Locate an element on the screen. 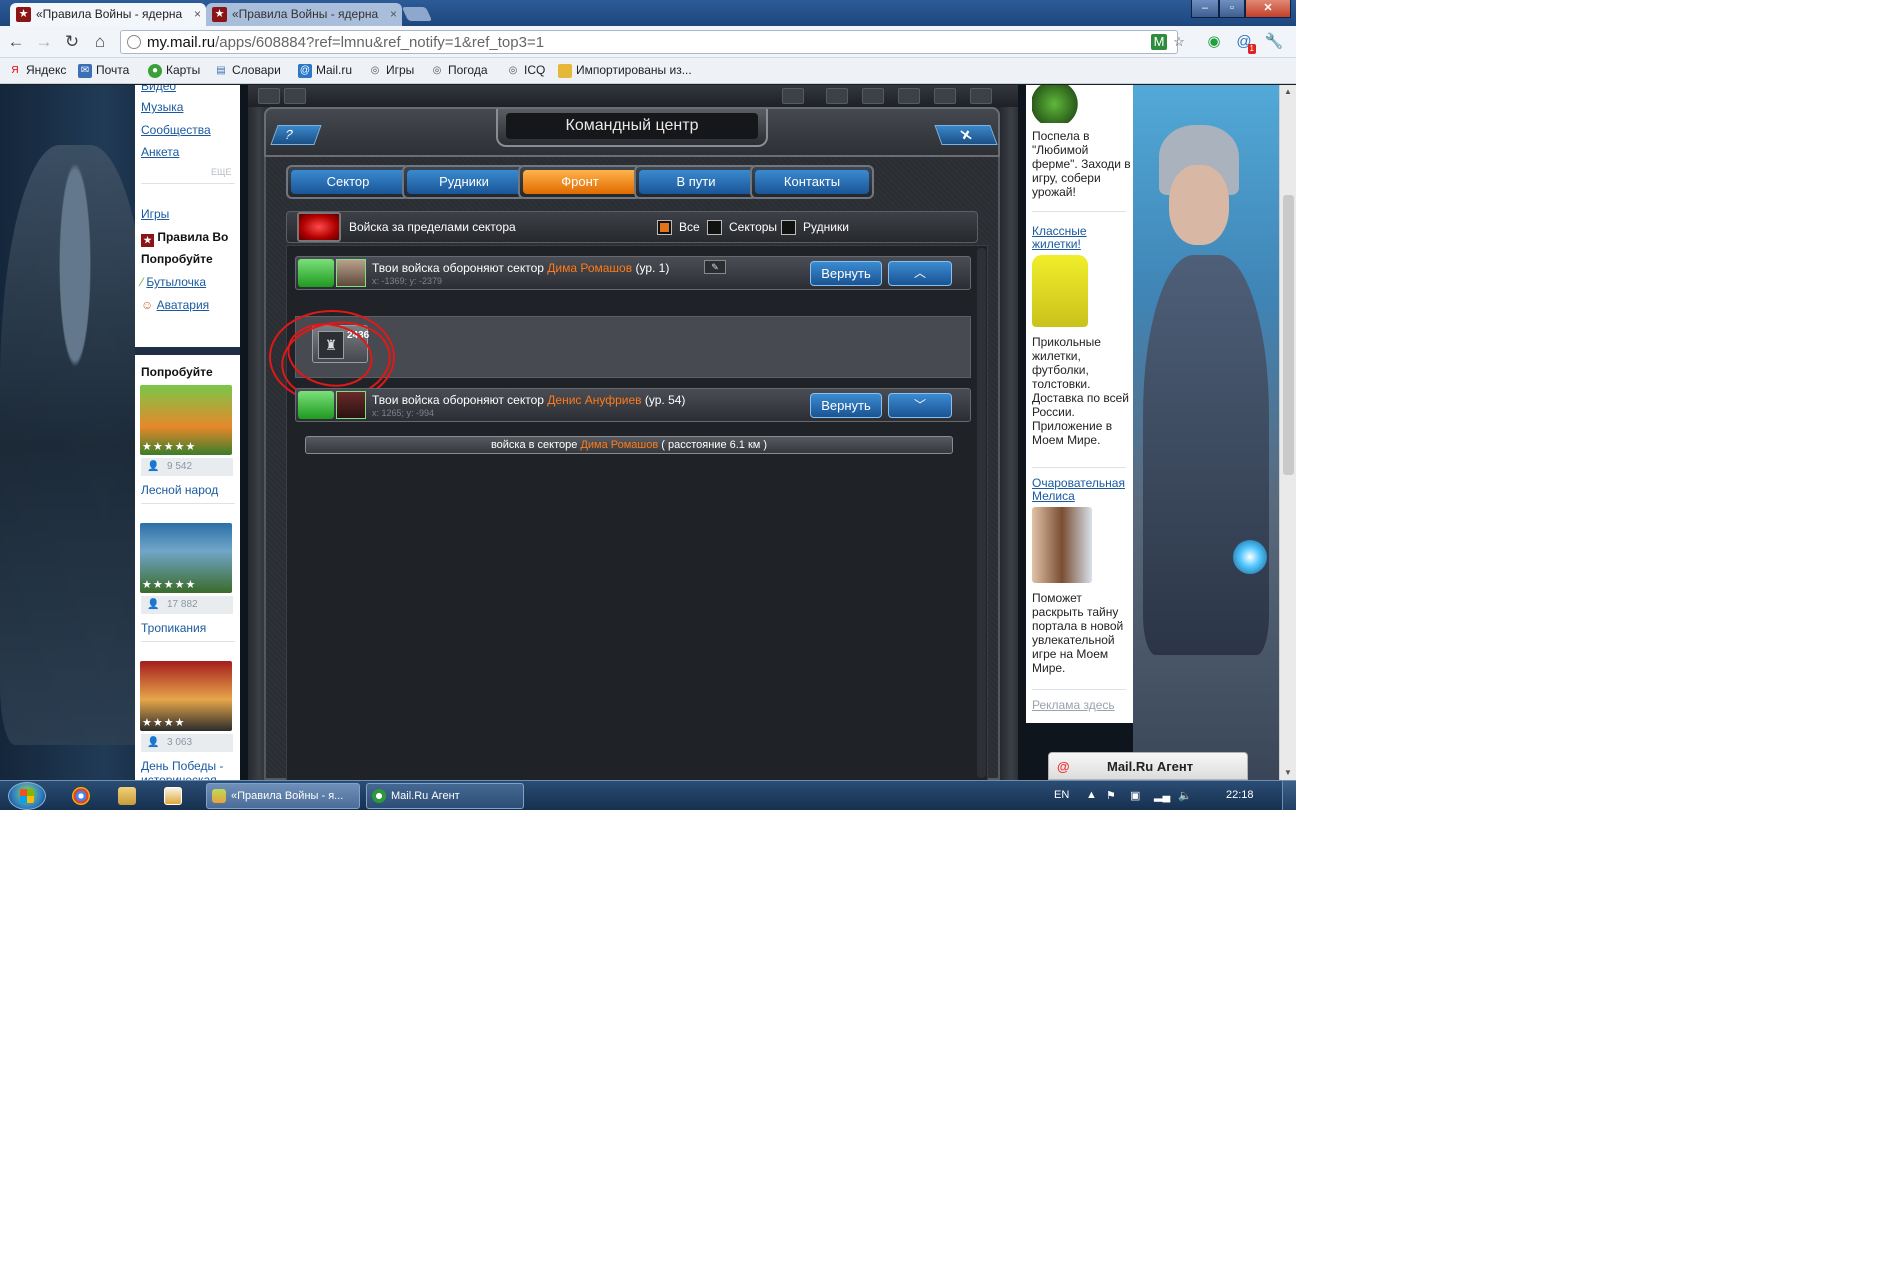  game-thumb-forest: ★★★★★ is located at coordinates (186, 420).